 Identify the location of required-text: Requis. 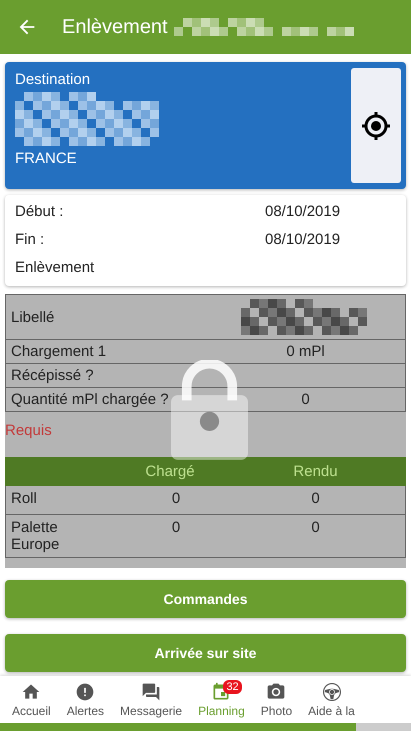
(29, 431).